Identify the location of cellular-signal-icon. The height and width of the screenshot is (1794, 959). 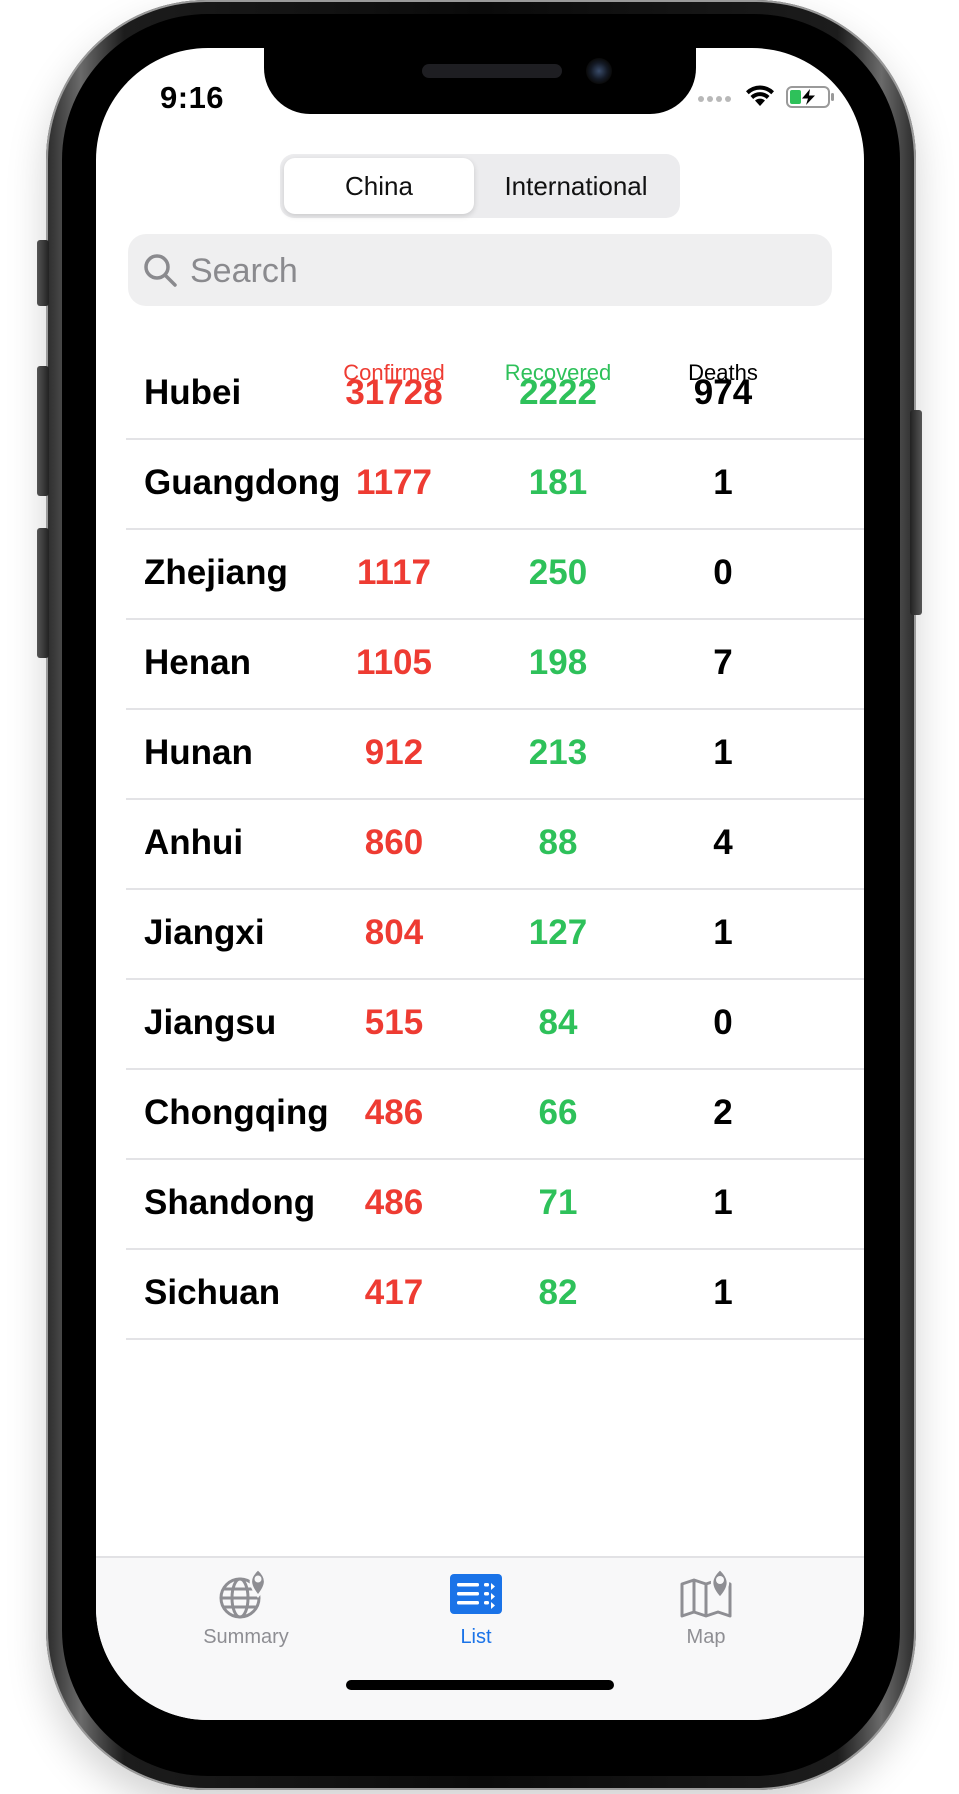
(716, 100).